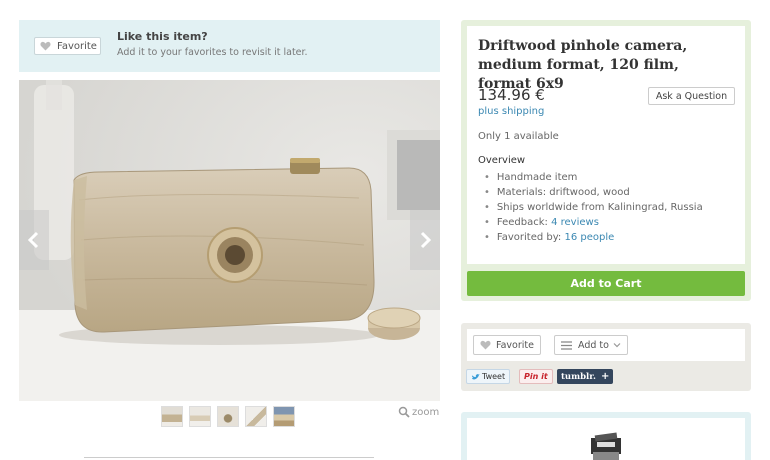  What do you see at coordinates (511, 111) in the screenshot?
I see `shipping-link: plus shipping` at bounding box center [511, 111].